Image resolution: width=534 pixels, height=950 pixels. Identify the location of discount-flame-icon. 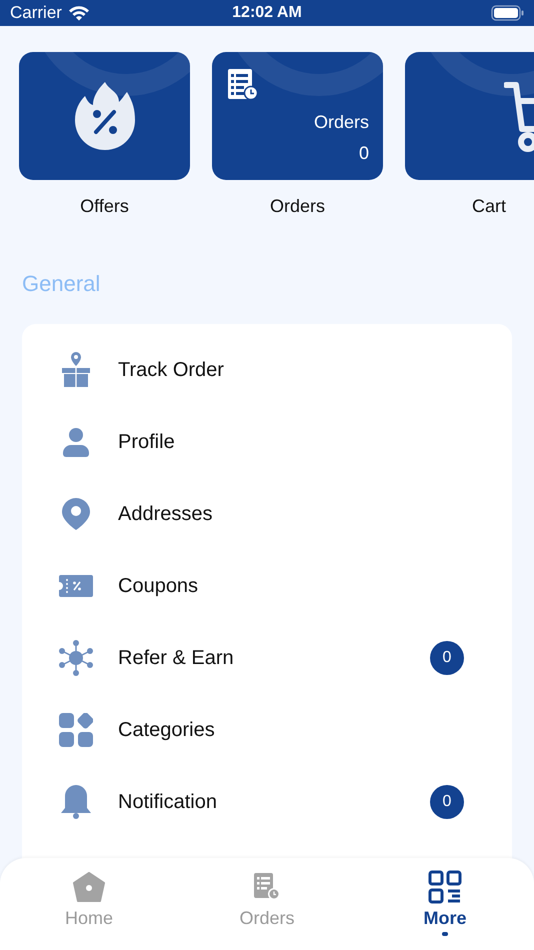
(104, 116).